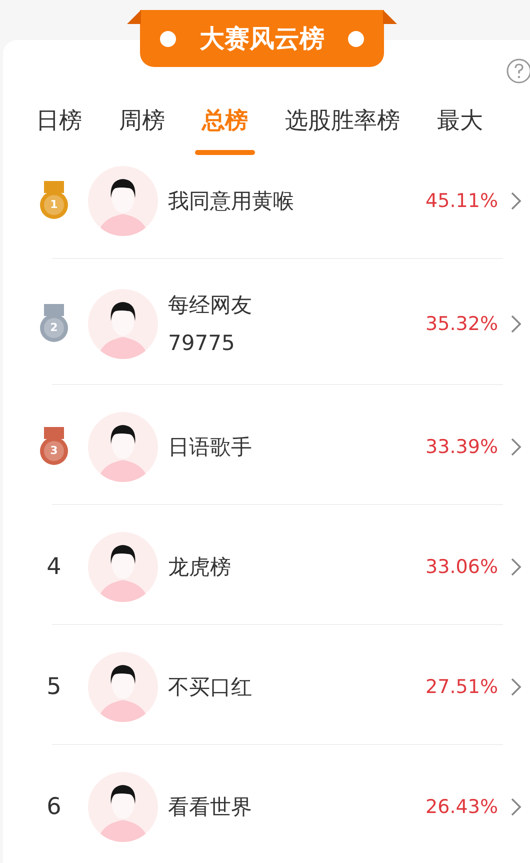 This screenshot has width=530, height=863. Describe the element at coordinates (462, 567) in the screenshot. I see `win-rate: 33.06%` at that location.